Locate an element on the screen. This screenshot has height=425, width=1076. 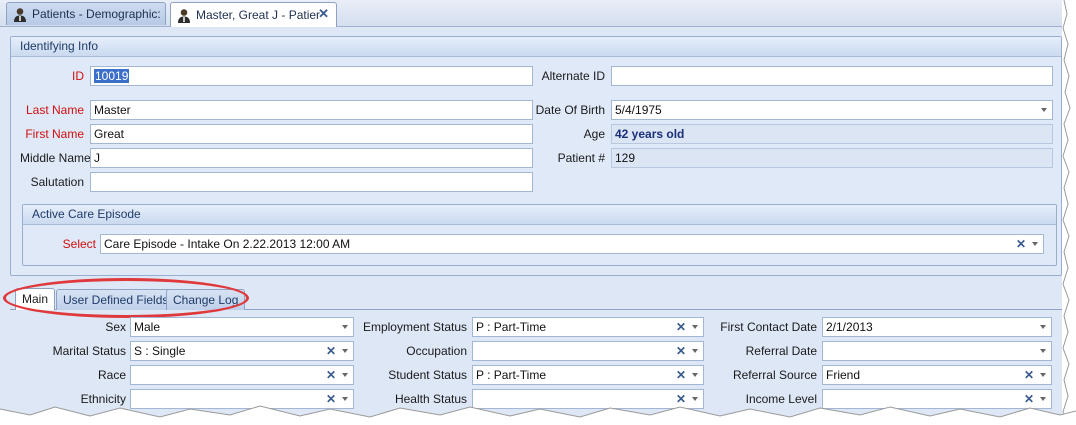
student-status-value: P : Part-Time is located at coordinates (511, 375).